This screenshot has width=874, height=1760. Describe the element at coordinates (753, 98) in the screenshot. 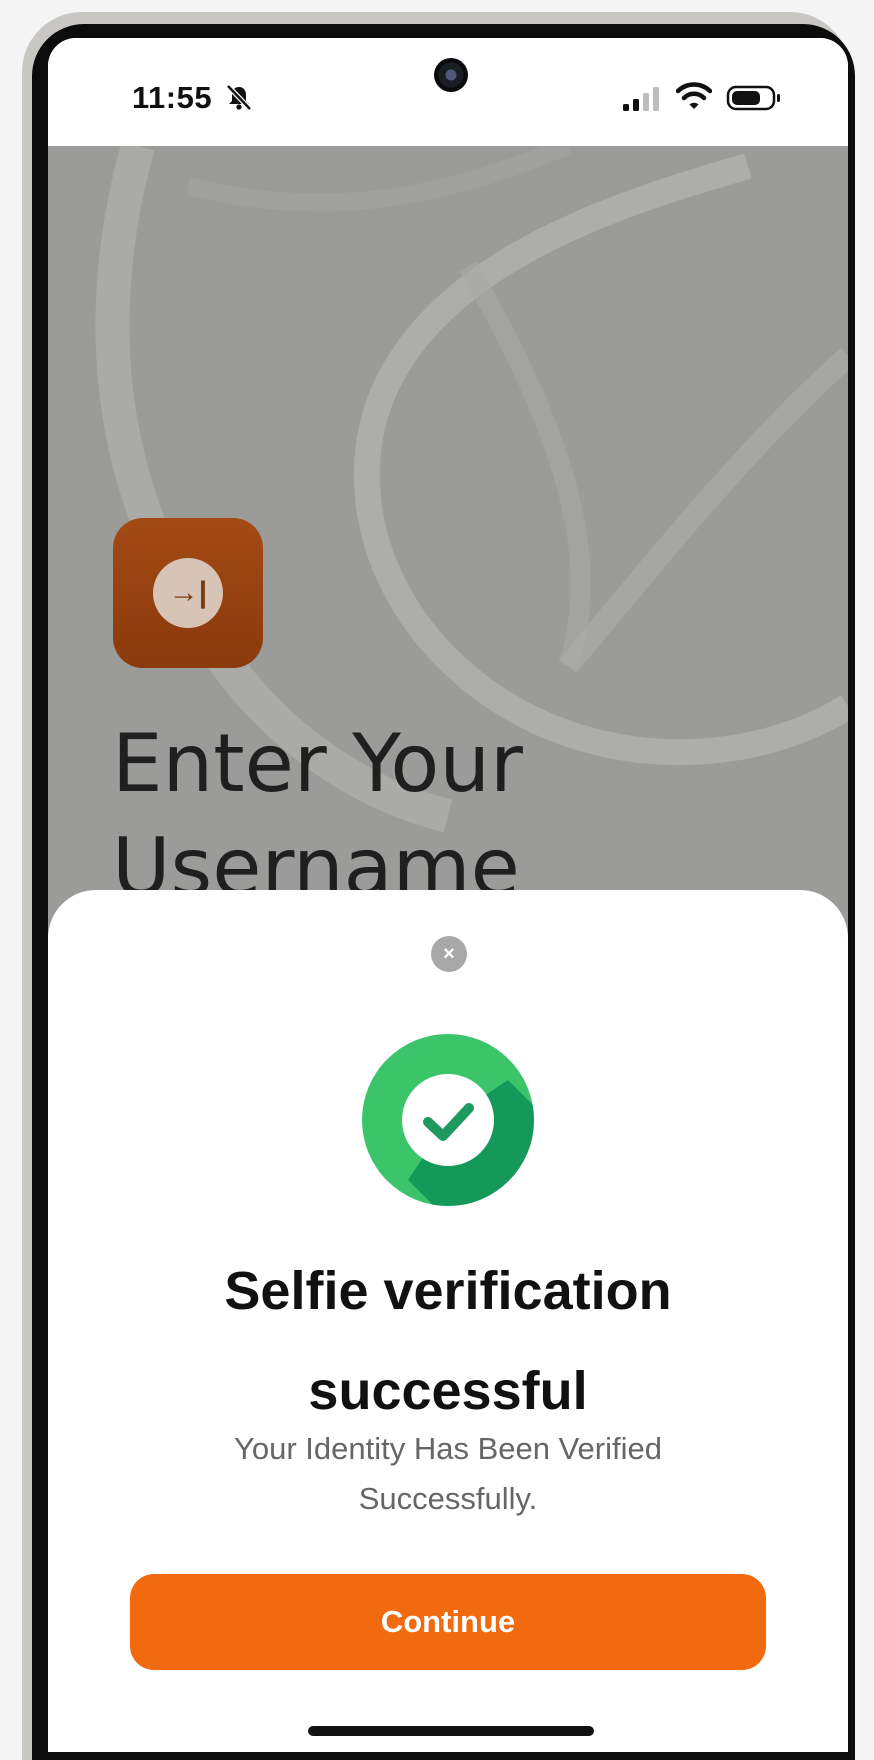

I see `battery-icon` at that location.